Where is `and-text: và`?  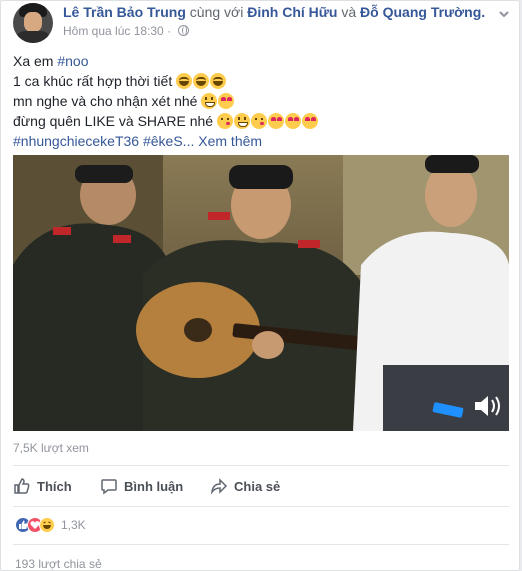
and-text: và is located at coordinates (349, 12).